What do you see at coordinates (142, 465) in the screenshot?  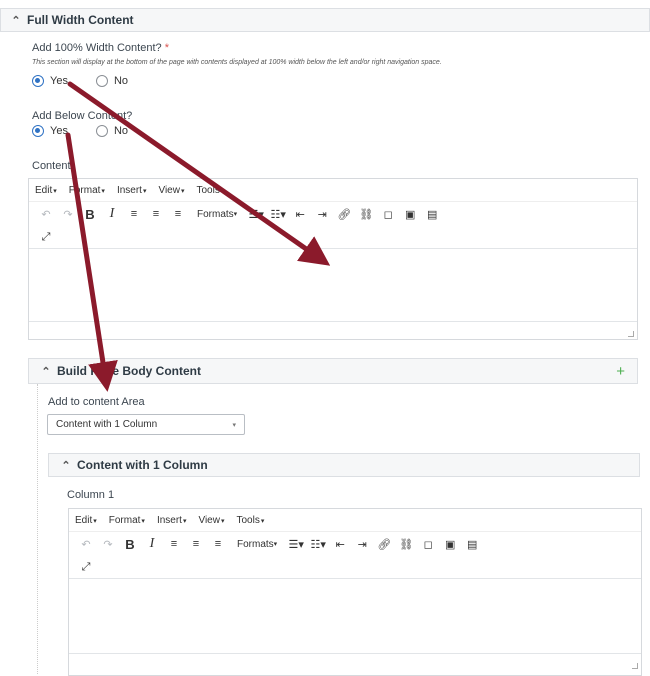 I see `content-block-title: Content with 1 Column` at bounding box center [142, 465].